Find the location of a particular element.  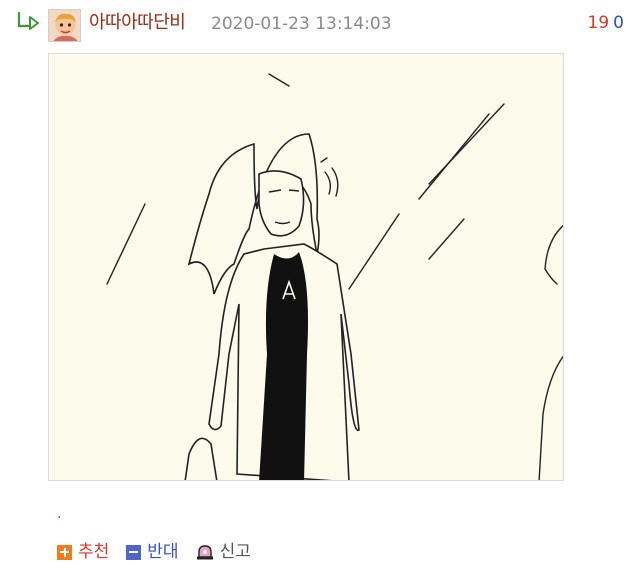

comment-actions: 추천 반대 신고 is located at coordinates (162, 552).